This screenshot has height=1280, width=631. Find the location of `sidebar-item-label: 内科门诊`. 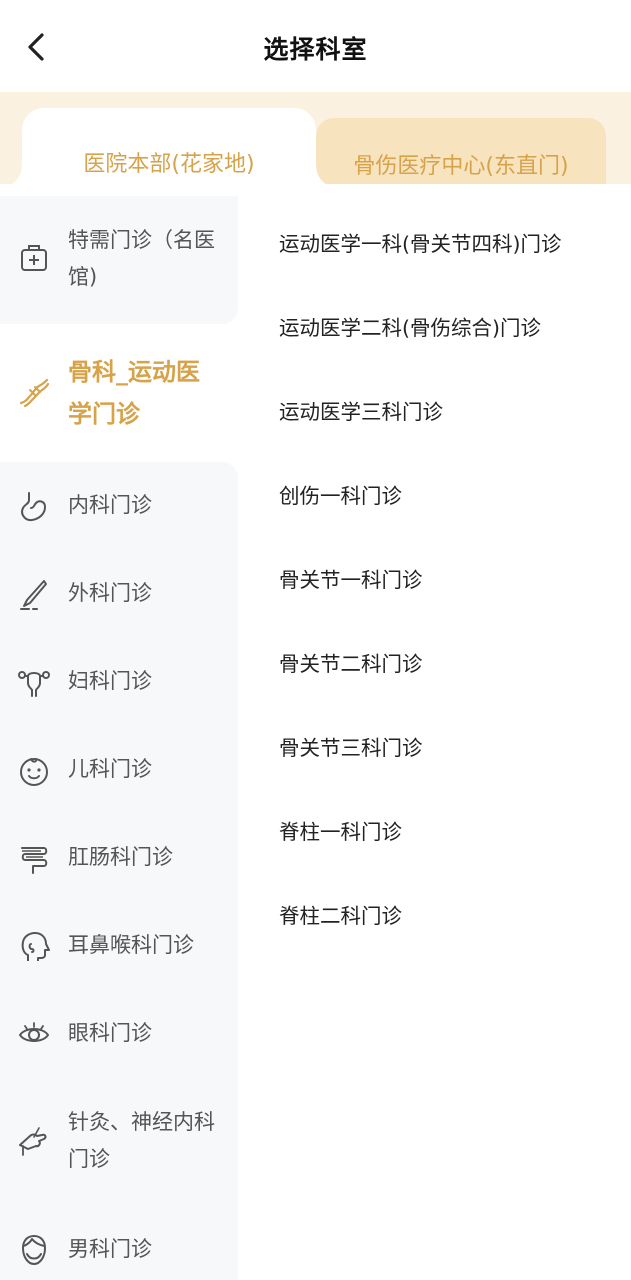

sidebar-item-label: 内科门诊 is located at coordinates (110, 505).